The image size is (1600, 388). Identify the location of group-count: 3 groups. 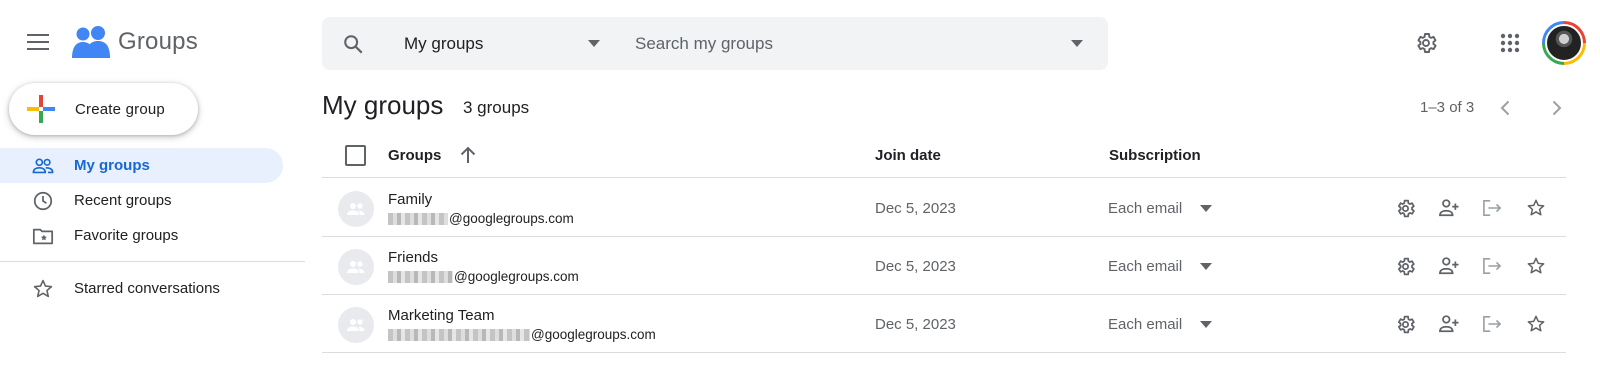
(496, 107).